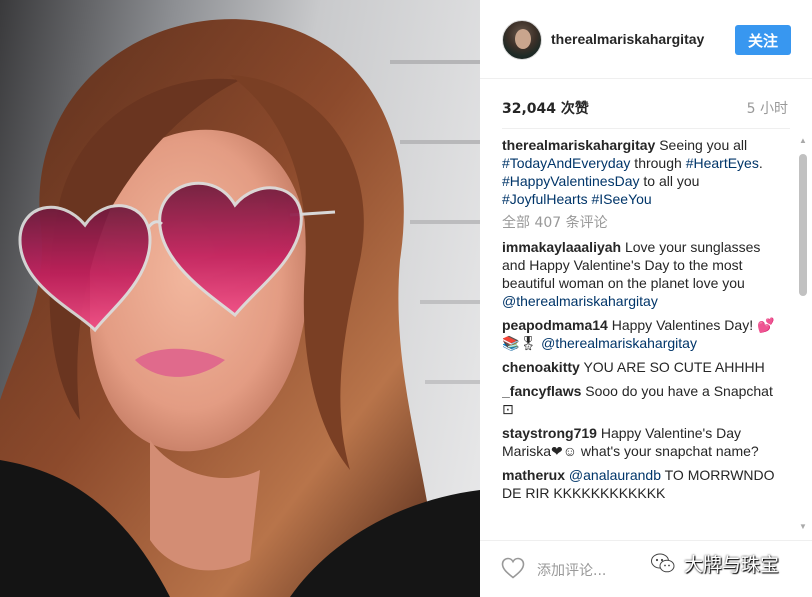 The image size is (812, 597). I want to click on likes-count: 32,044 次赞, so click(545, 108).